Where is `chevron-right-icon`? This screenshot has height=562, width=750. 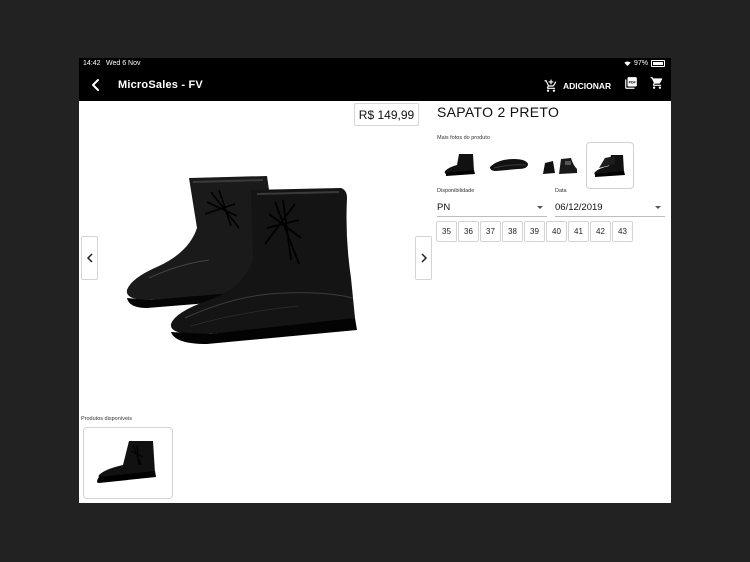
chevron-right-icon is located at coordinates (423, 258).